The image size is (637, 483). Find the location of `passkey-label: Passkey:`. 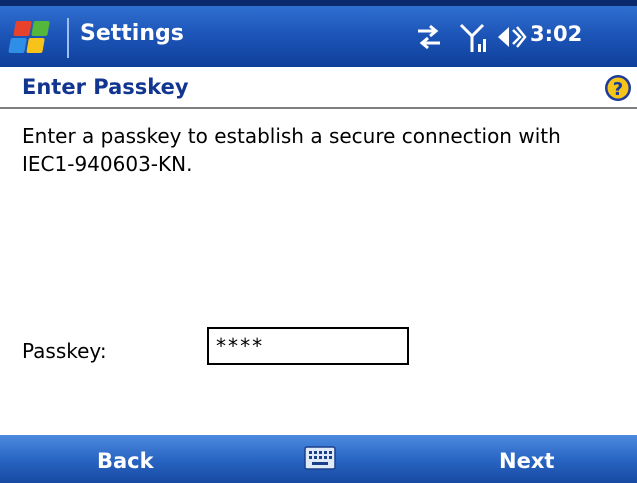

passkey-label: Passkey: is located at coordinates (64, 351).